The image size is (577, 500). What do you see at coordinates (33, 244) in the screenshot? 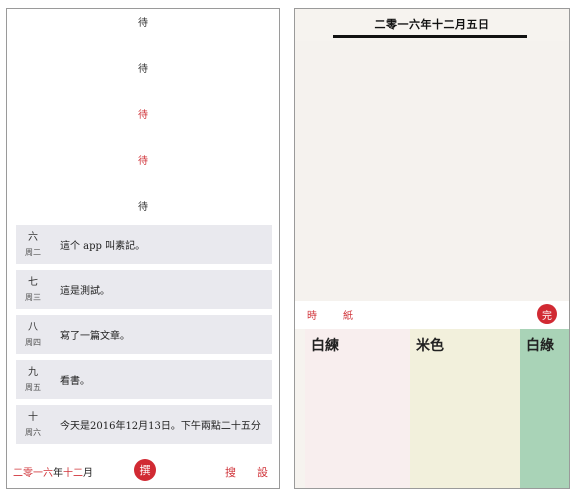
I see `entry-date: 六 周二` at bounding box center [33, 244].